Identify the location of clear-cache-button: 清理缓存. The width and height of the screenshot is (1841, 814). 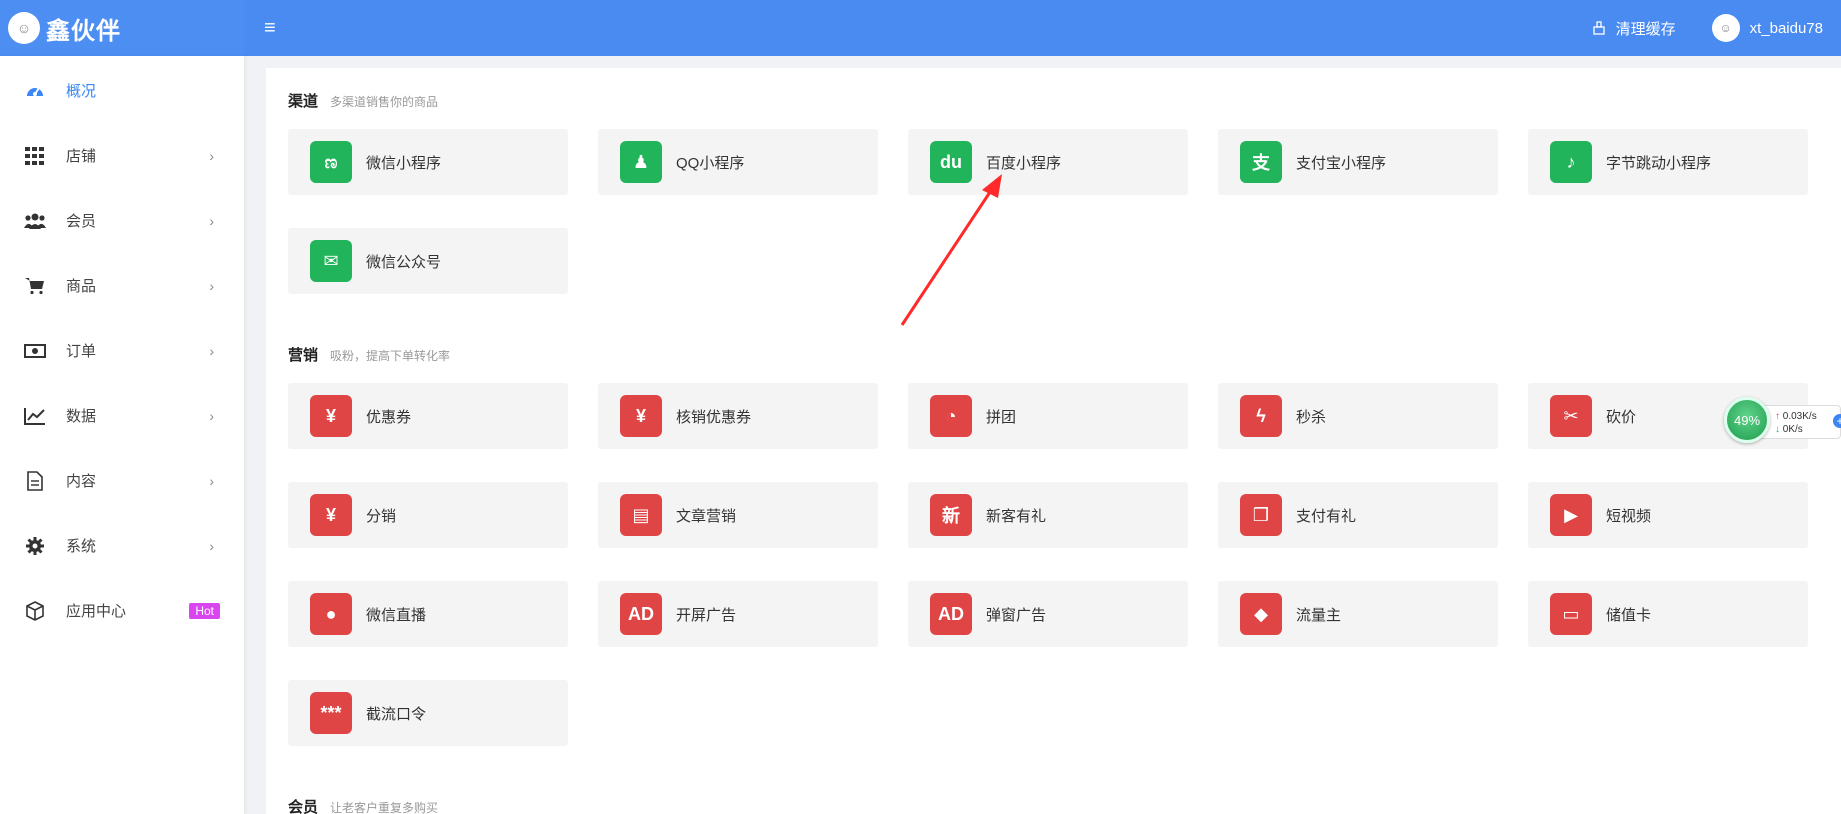
(1634, 28).